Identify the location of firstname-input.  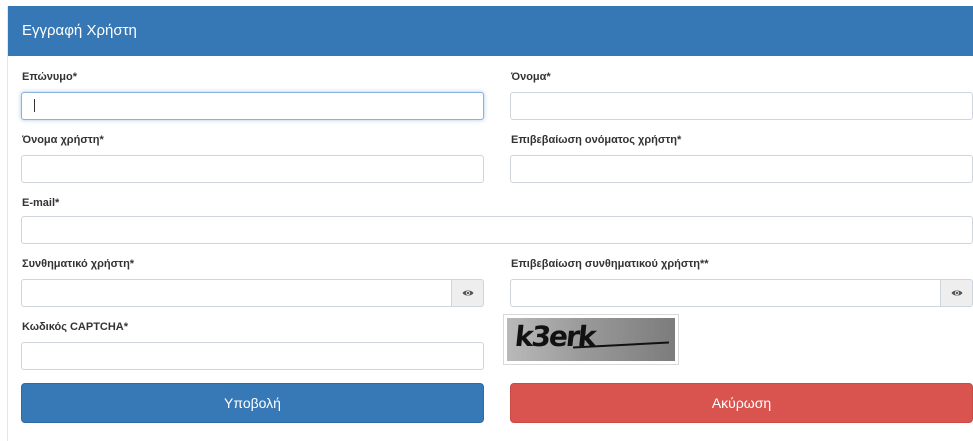
(741, 106).